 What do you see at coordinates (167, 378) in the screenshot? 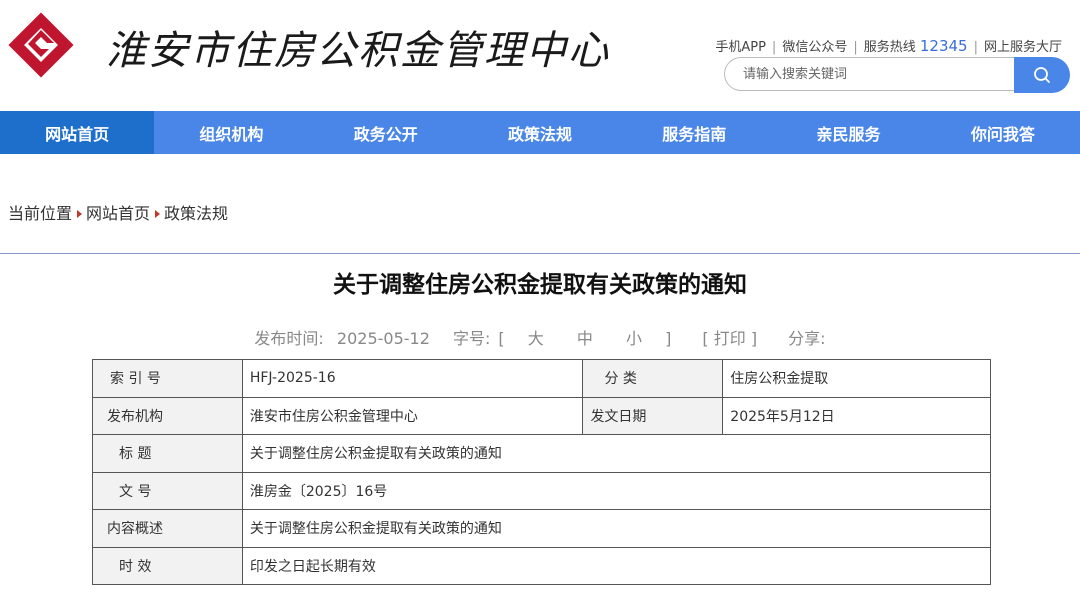
I see `index-label: 索 引 号` at bounding box center [167, 378].